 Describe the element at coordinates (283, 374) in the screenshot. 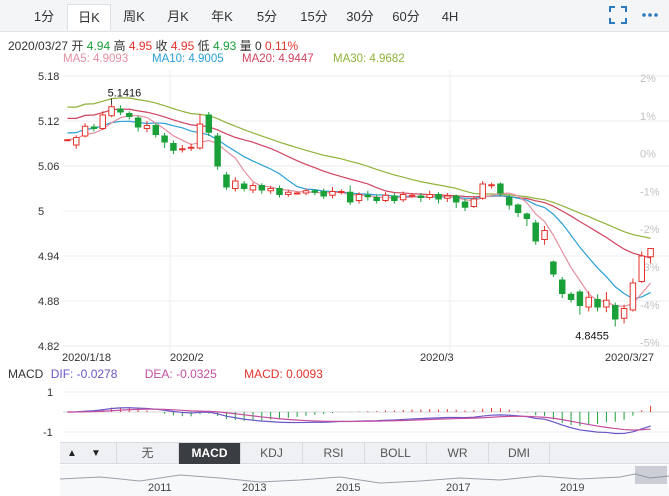

I see `macd-value-label: MACD: 0.0093` at that location.